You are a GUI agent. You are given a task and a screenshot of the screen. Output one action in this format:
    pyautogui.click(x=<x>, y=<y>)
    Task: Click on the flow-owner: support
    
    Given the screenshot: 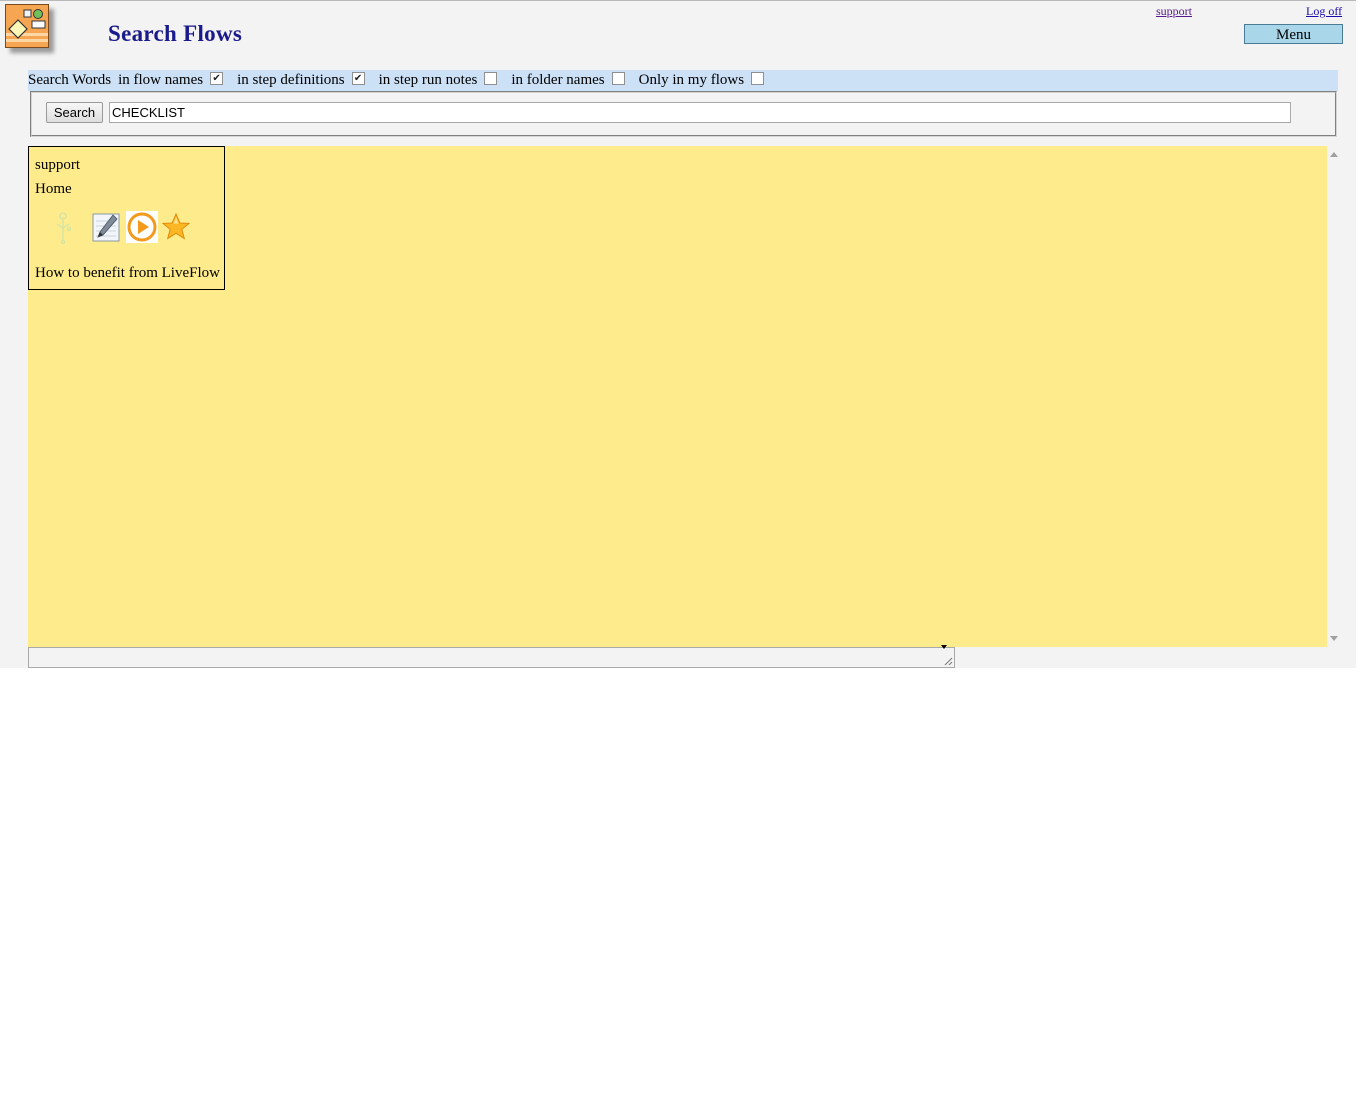 What is the action you would take?
    pyautogui.click(x=57, y=165)
    